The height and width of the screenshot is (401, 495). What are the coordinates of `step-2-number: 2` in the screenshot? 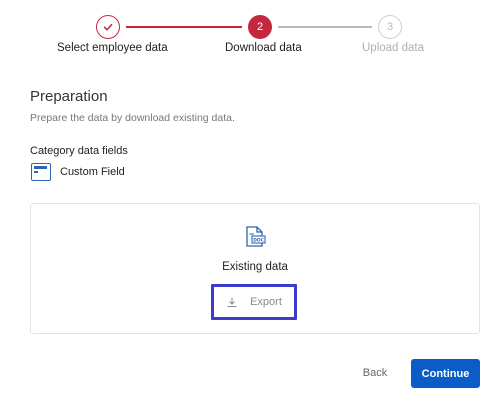 It's located at (260, 27).